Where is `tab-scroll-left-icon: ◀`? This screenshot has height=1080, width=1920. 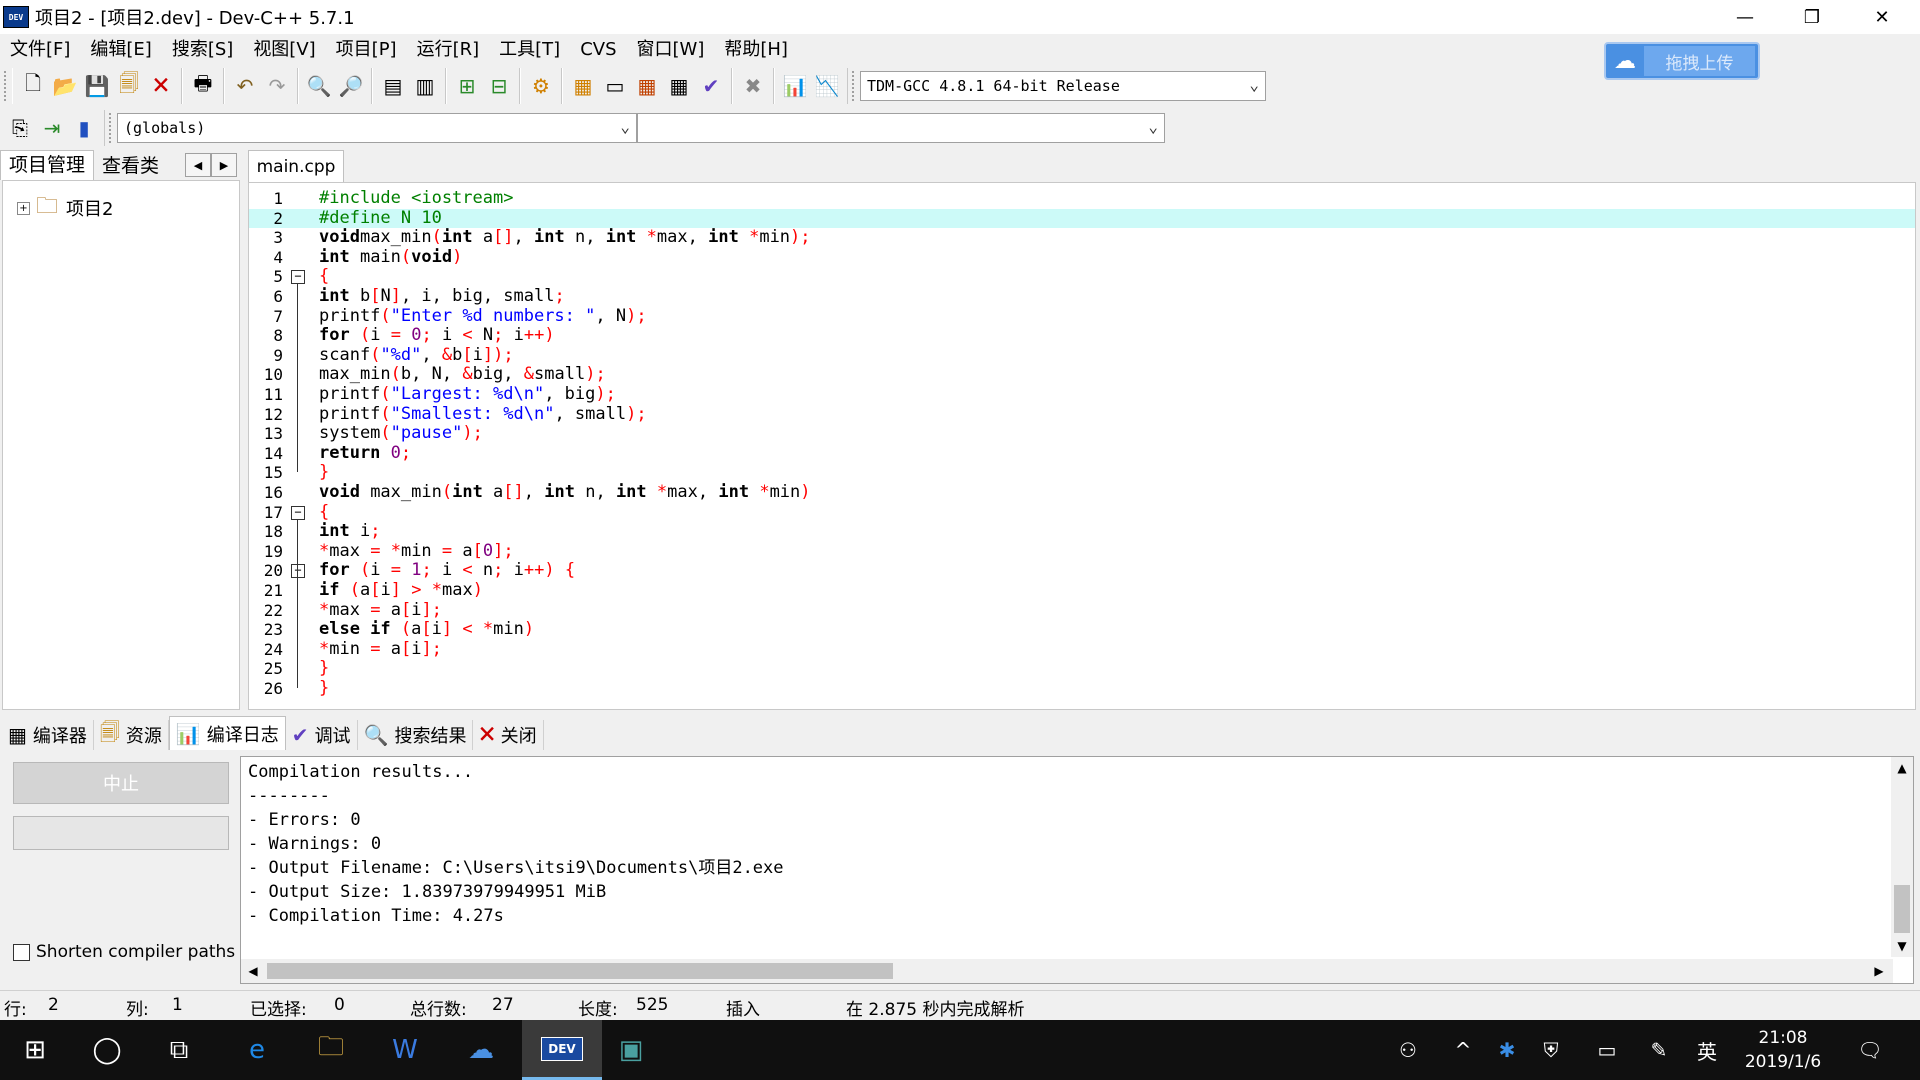 tab-scroll-left-icon: ◀ is located at coordinates (198, 165).